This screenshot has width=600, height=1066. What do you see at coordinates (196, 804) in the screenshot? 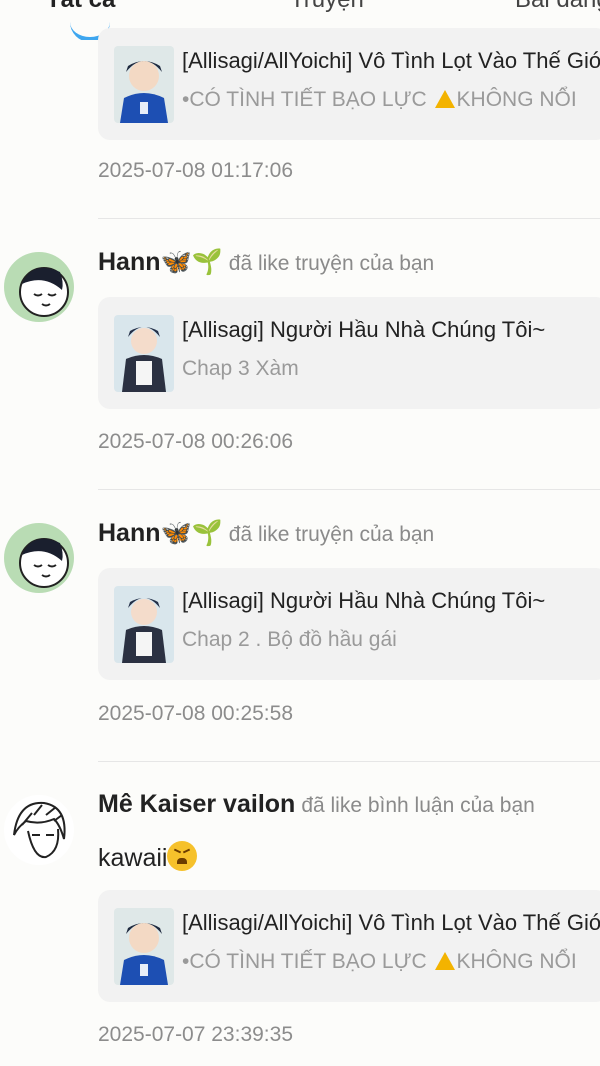
I see `username: Mê Kaiser vailon` at bounding box center [196, 804].